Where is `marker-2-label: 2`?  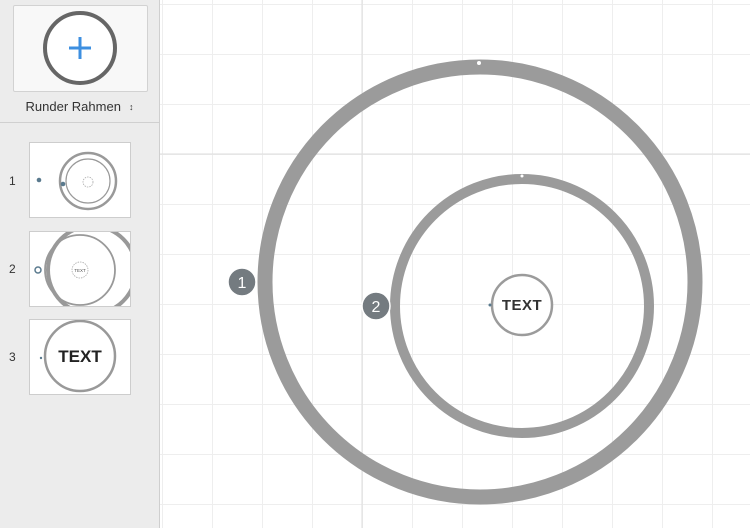 marker-2-label: 2 is located at coordinates (376, 307).